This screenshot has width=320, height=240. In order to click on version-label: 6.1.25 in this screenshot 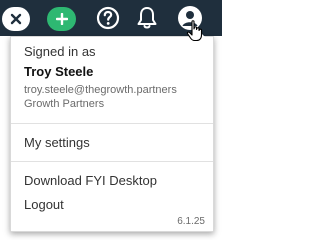, I will do `click(191, 221)`.